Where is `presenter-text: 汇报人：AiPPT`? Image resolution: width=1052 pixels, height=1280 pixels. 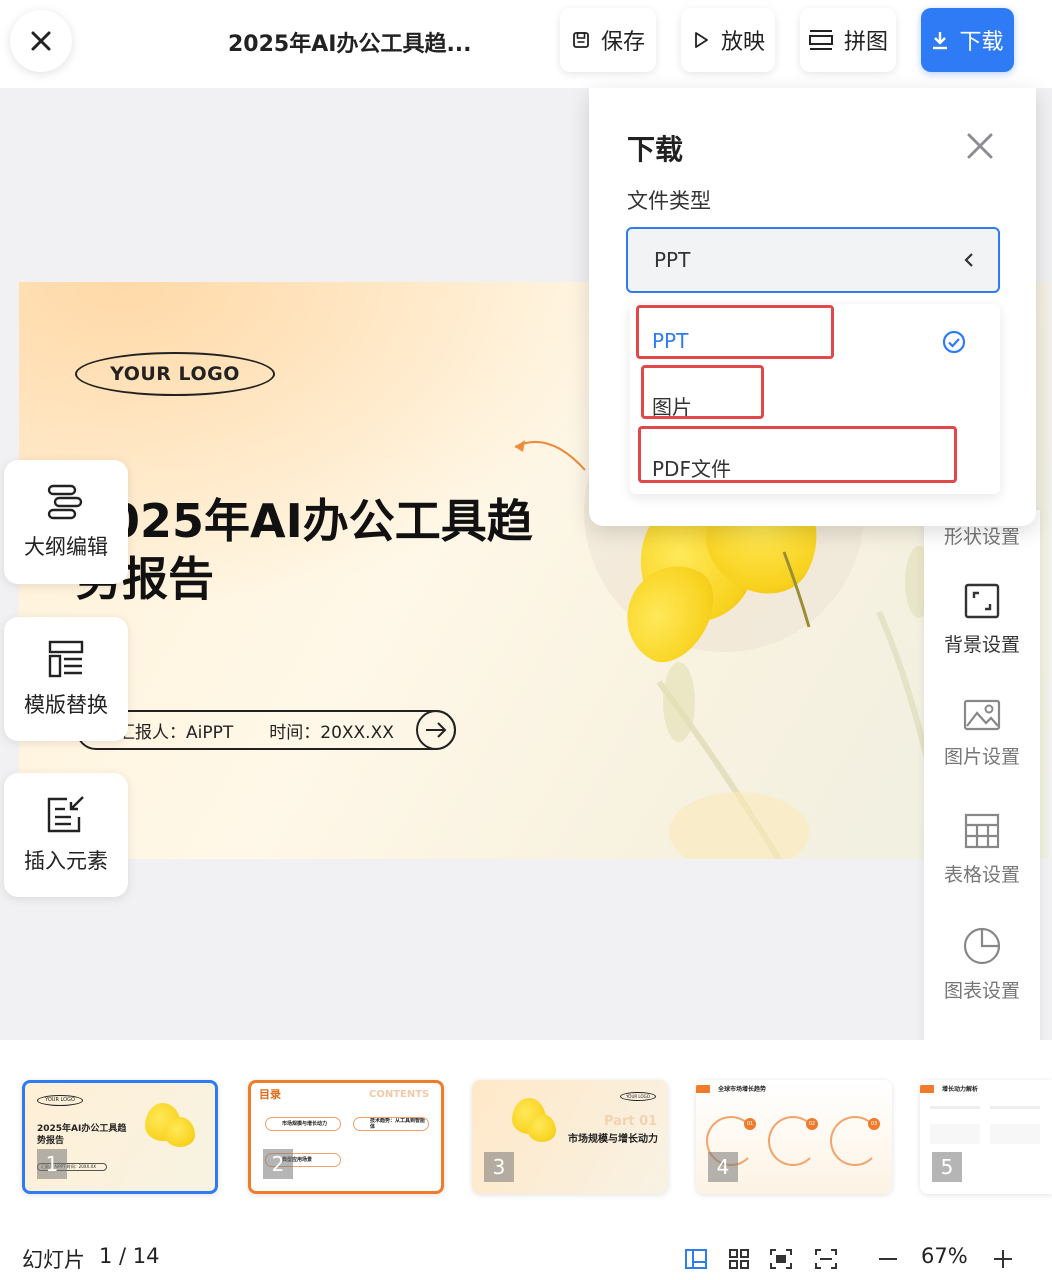 presenter-text: 汇报人：AiPPT is located at coordinates (176, 732).